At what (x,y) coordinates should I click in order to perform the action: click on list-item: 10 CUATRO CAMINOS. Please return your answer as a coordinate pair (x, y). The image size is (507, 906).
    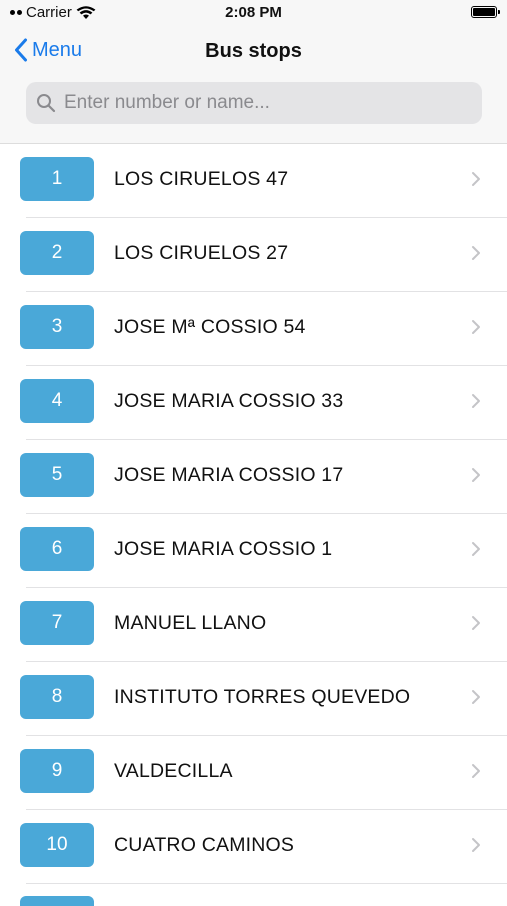
    Looking at the image, I should click on (253, 847).